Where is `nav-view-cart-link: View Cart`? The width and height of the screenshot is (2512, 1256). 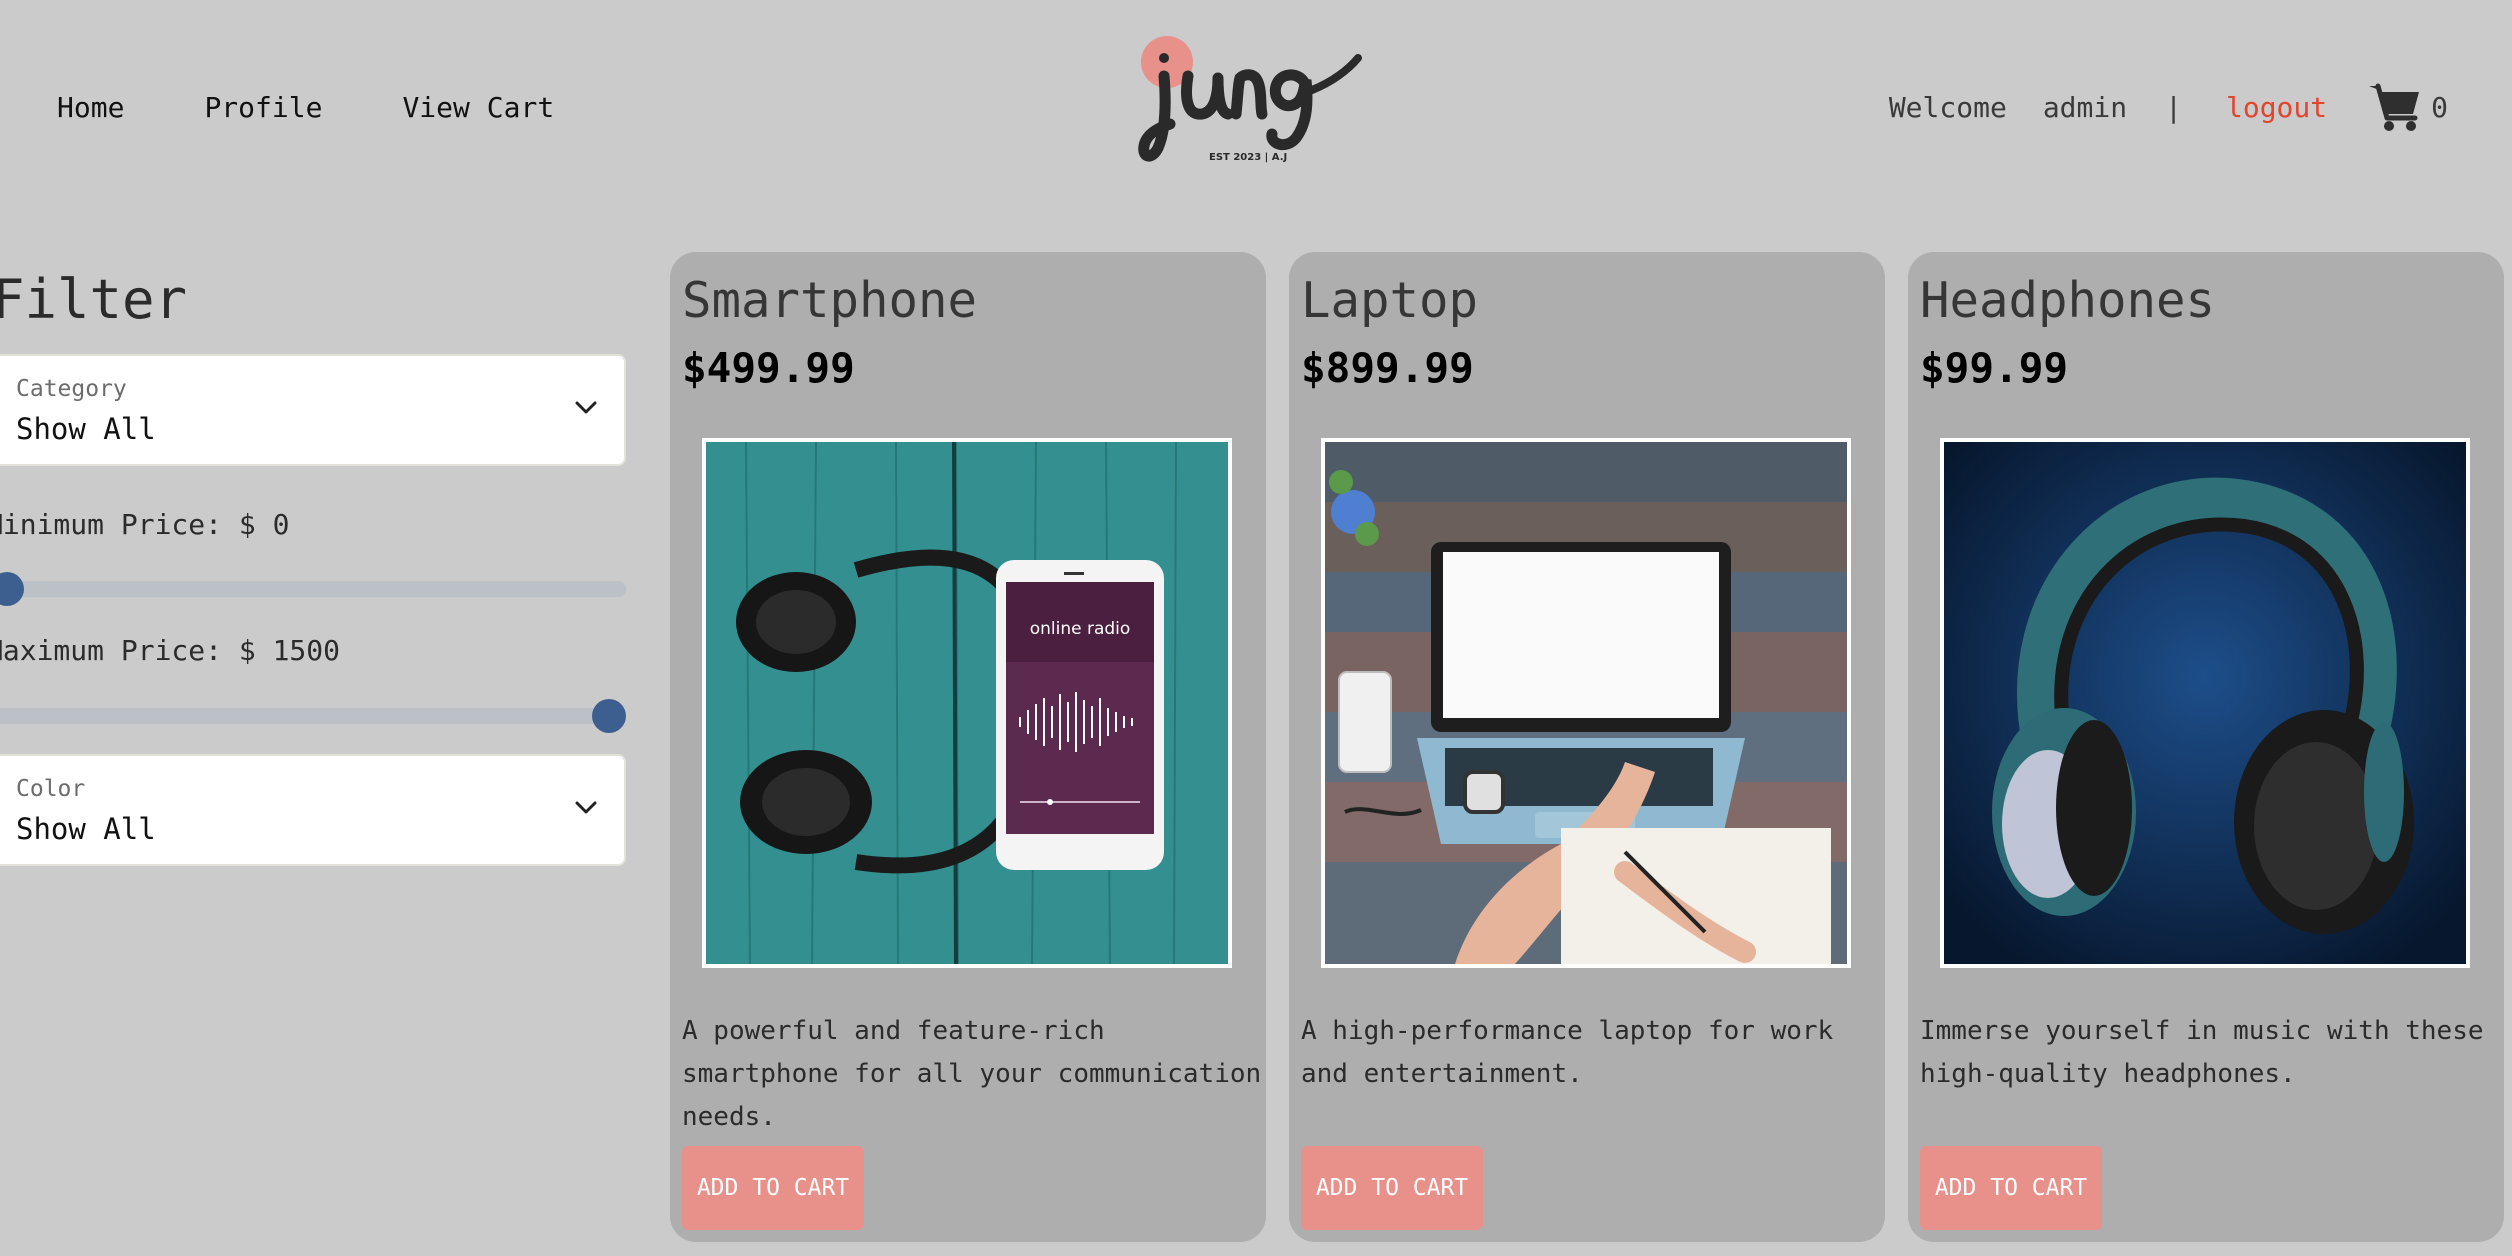
nav-view-cart-link: View Cart is located at coordinates (478, 107).